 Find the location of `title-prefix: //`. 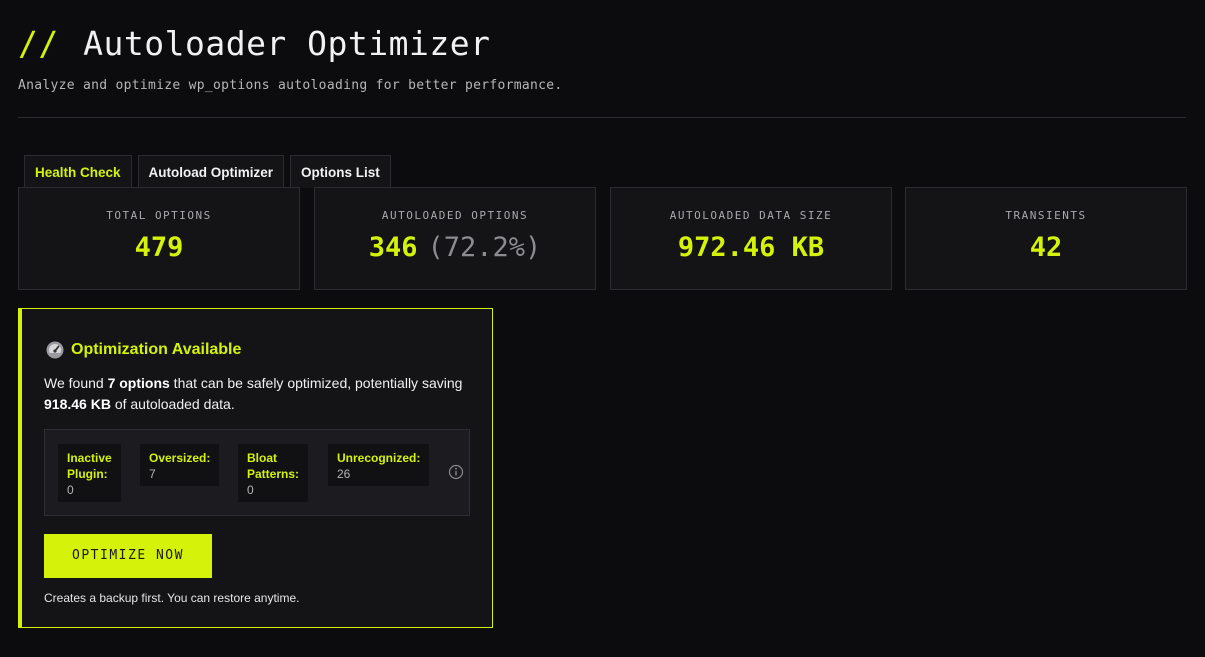

title-prefix: // is located at coordinates (38, 43).